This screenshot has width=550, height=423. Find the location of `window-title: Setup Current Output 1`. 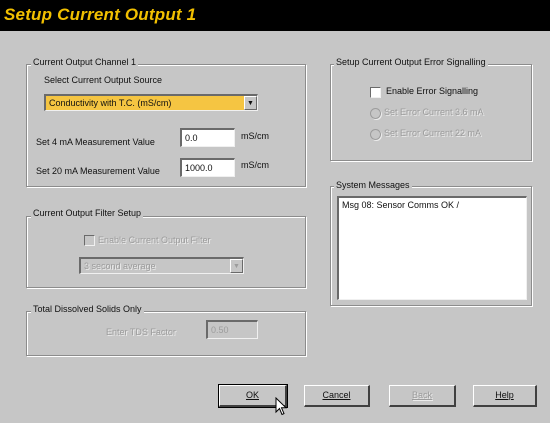

window-title: Setup Current Output 1 is located at coordinates (100, 14).